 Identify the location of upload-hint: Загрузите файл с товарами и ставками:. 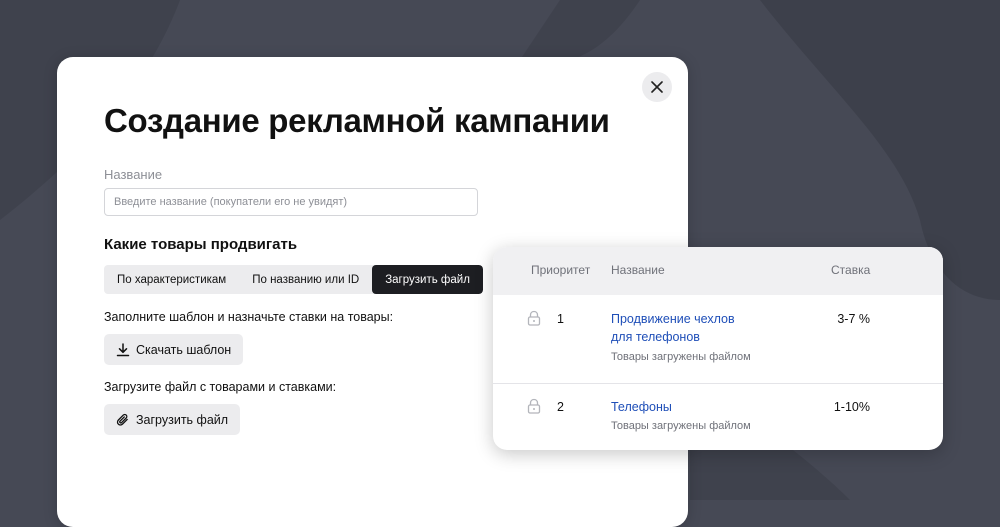
(220, 387).